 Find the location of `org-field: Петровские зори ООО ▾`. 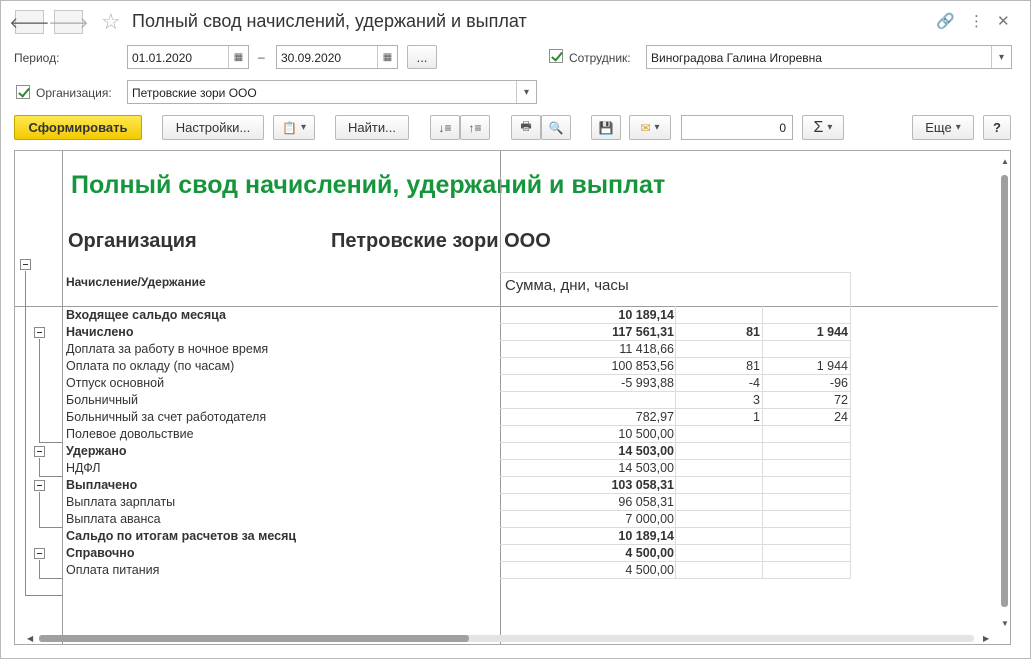

org-field: Петровские зори ООО ▾ is located at coordinates (332, 92).